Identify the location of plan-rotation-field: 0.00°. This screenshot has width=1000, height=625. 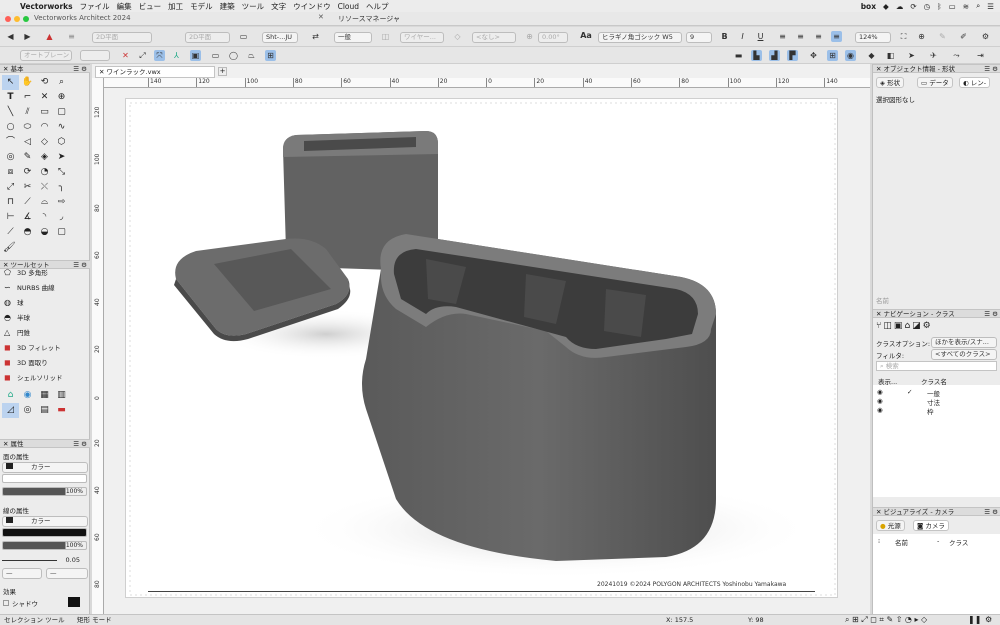
(553, 37).